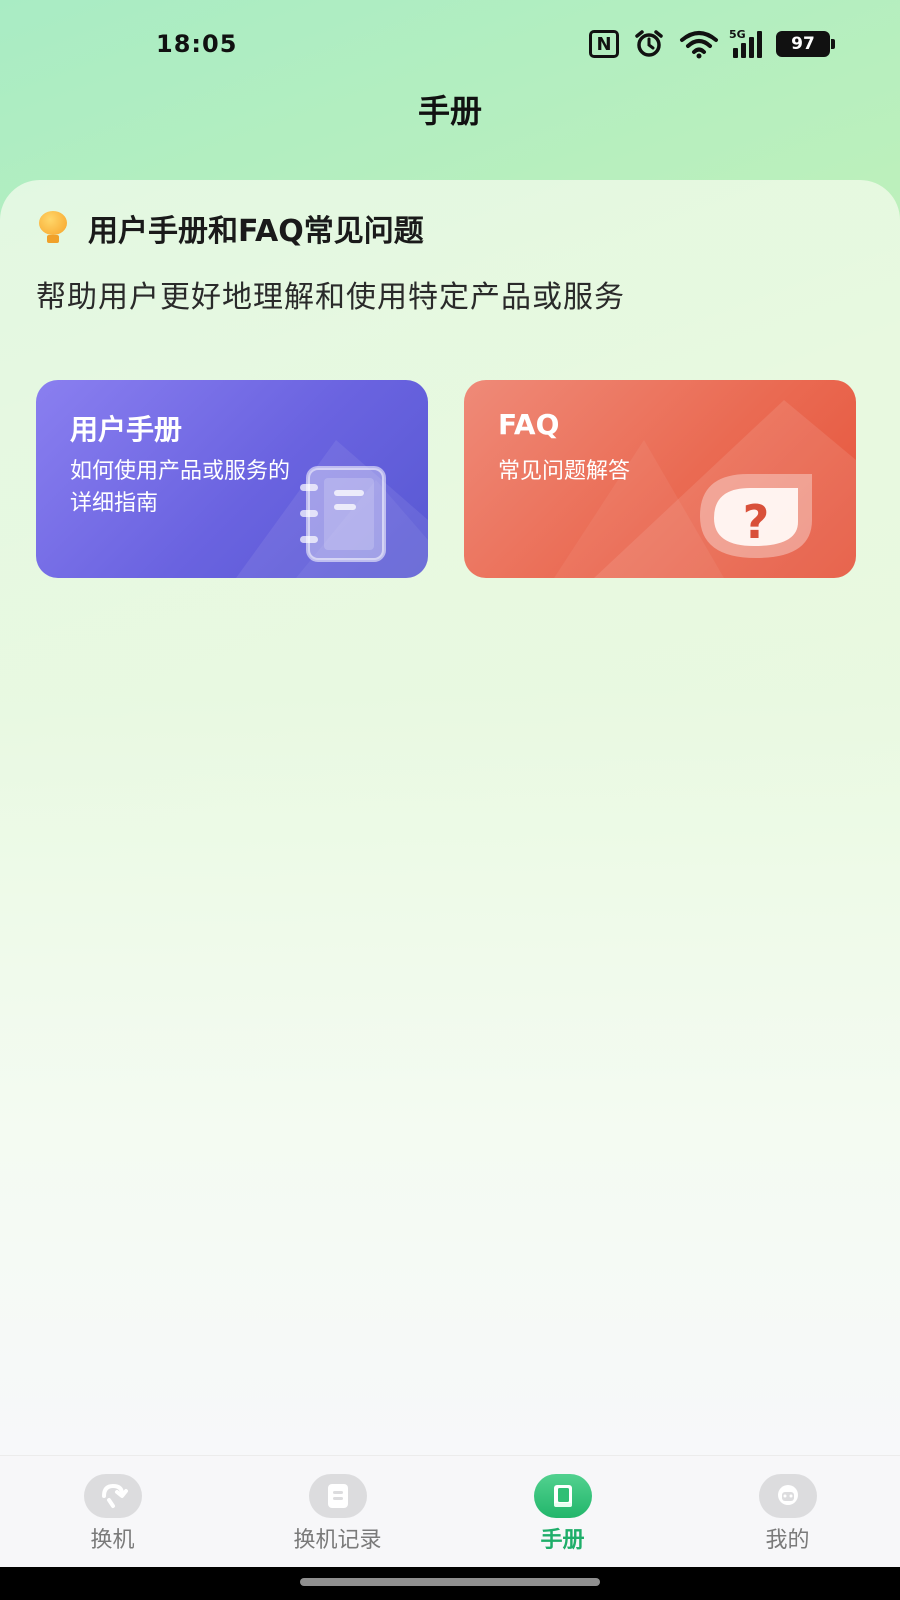 Image resolution: width=900 pixels, height=1600 pixels. I want to click on phone-swap-icon, so click(112, 1496).